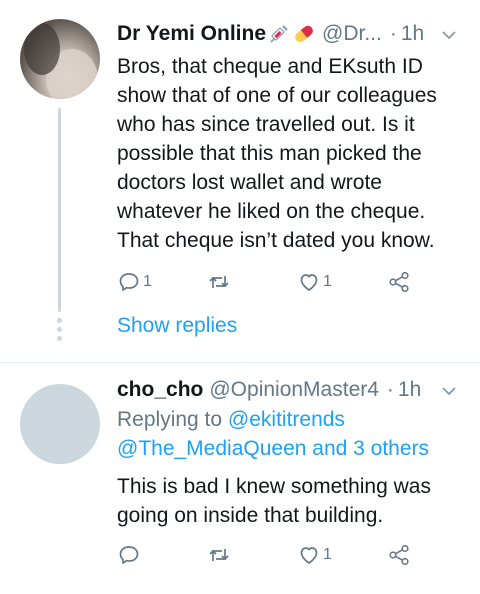 The width and height of the screenshot is (480, 594). What do you see at coordinates (59, 210) in the screenshot?
I see `thread-line` at bounding box center [59, 210].